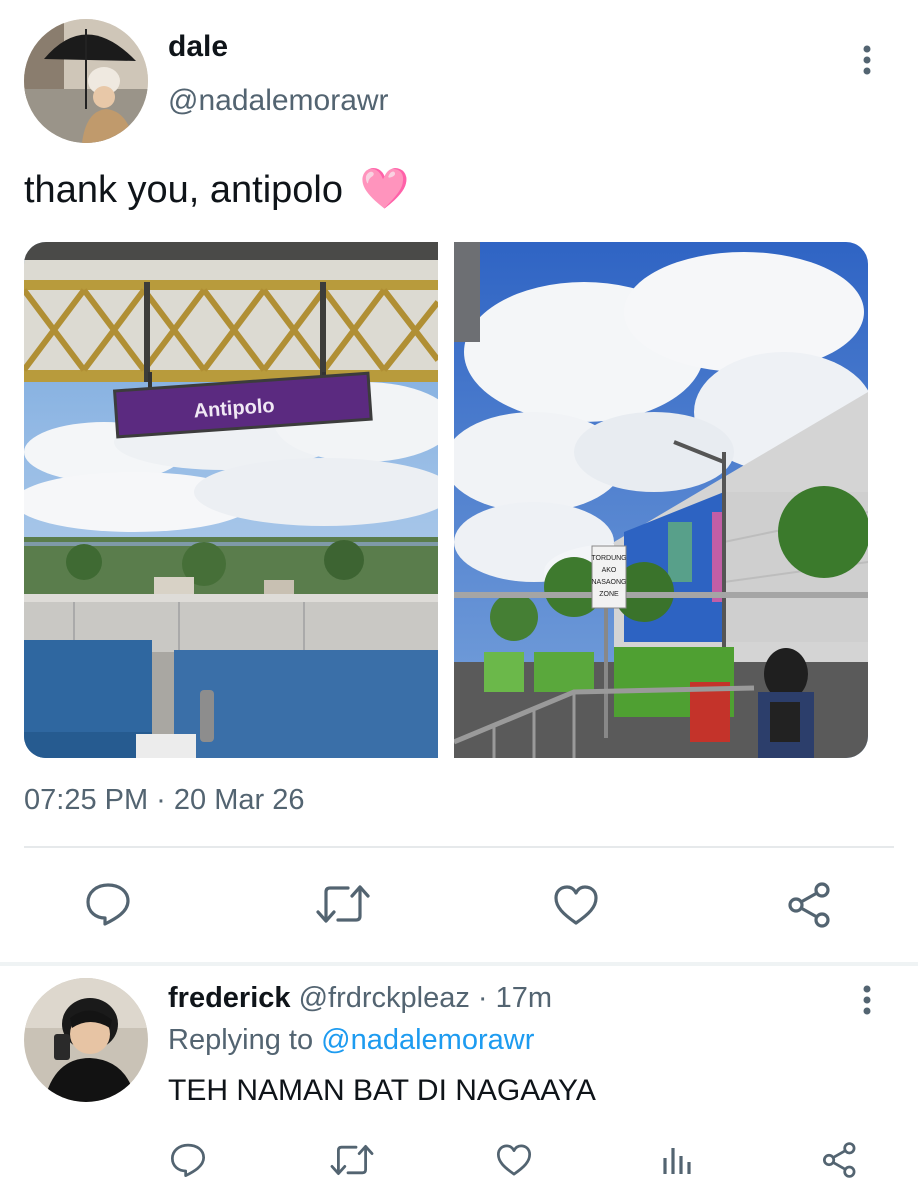 The height and width of the screenshot is (1200, 918). I want to click on reply-time: 17m, so click(524, 998).